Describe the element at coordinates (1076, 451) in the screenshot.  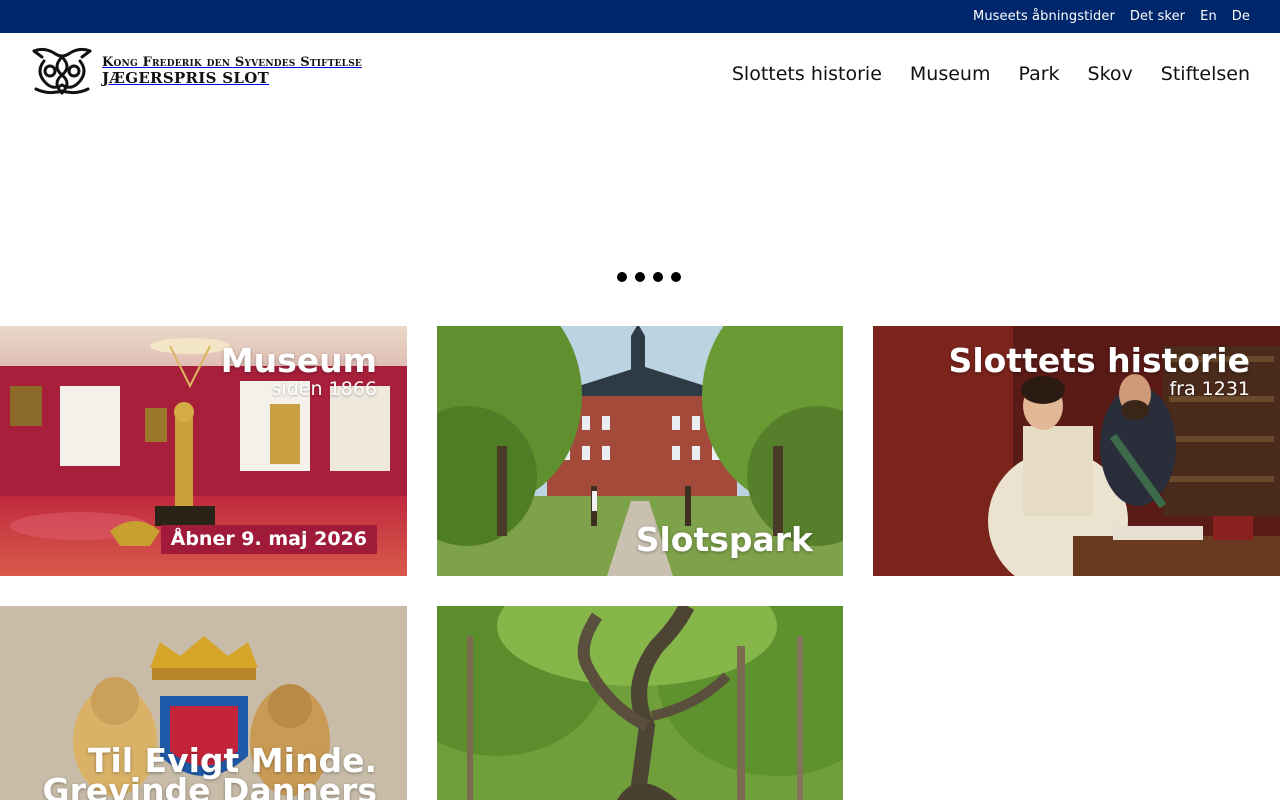
I see `castle-history-tile: Slottets historie fra 1231` at that location.